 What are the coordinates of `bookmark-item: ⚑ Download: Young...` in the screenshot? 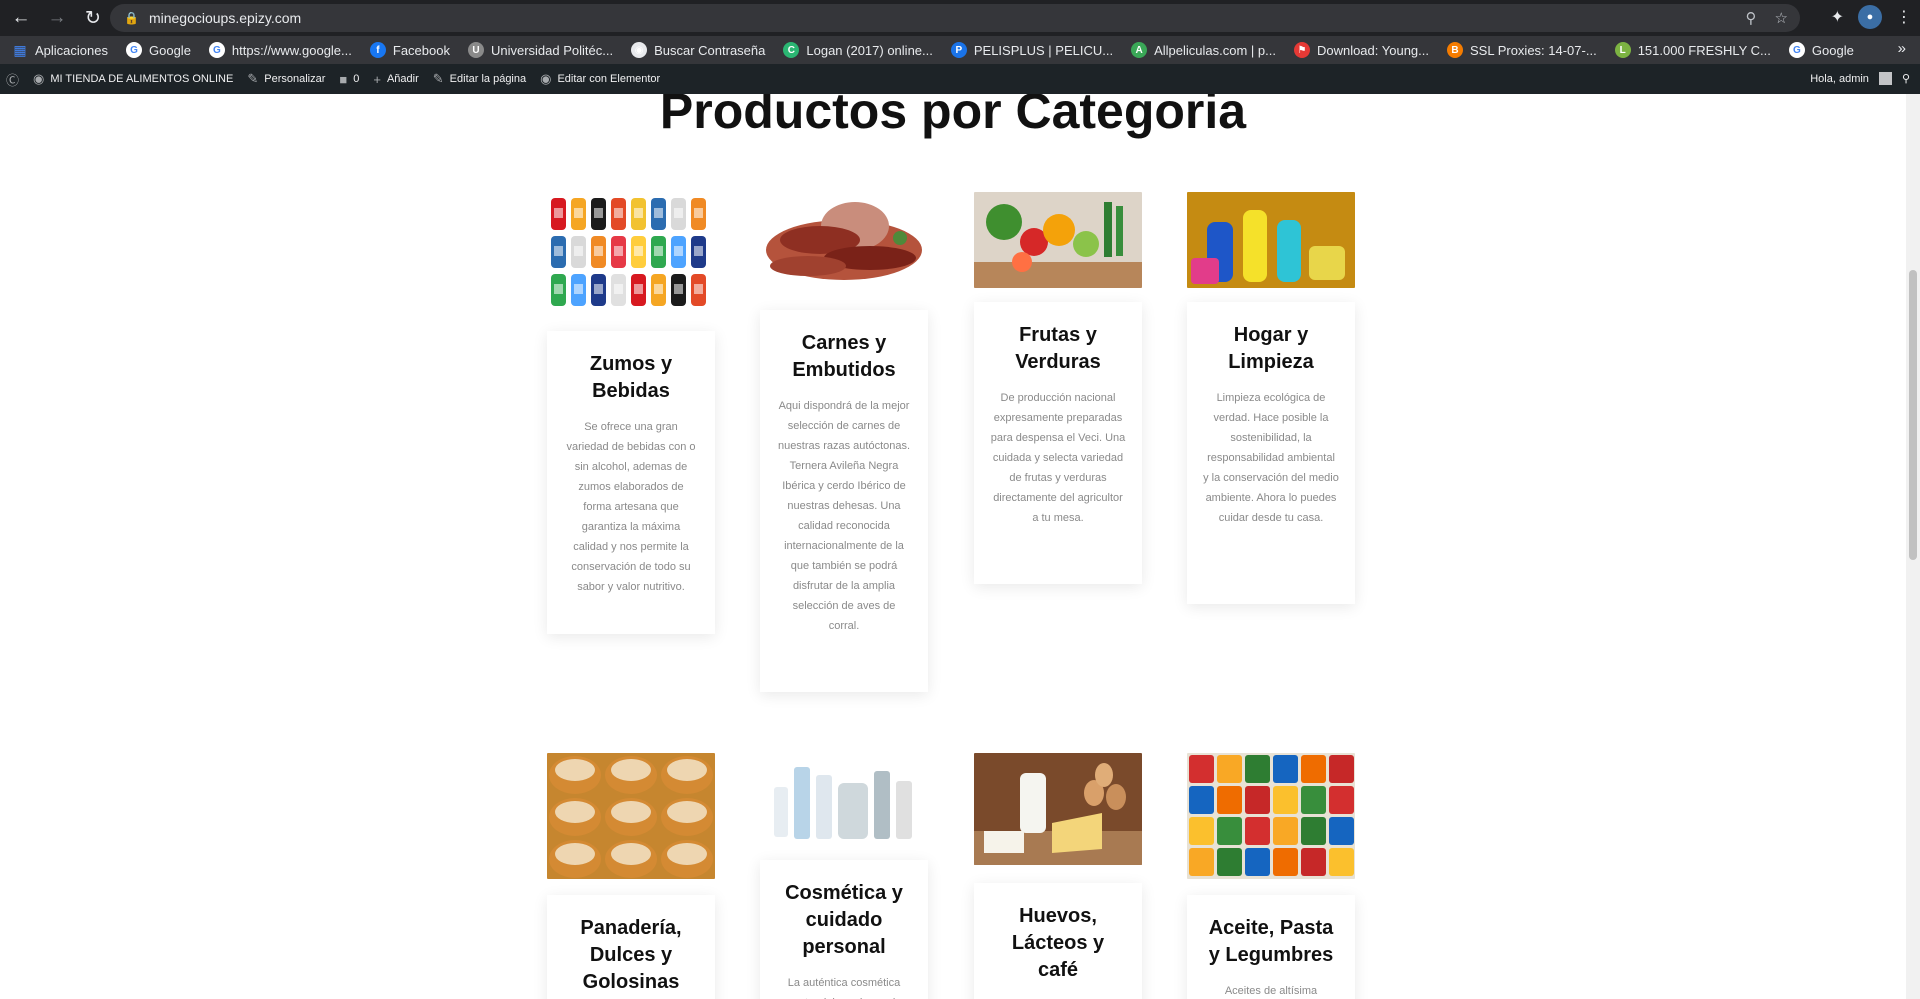 It's located at (1361, 50).